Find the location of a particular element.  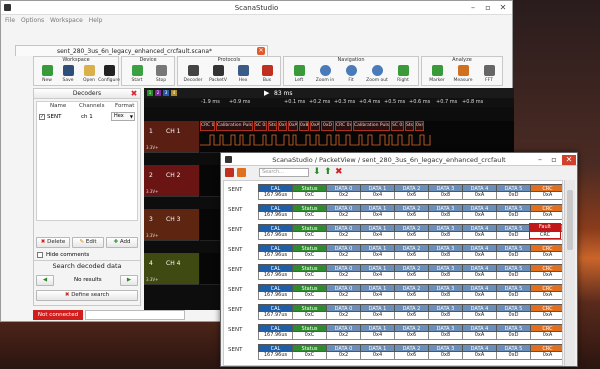

decoded-item: 0x8 is located at coordinates (304, 126).